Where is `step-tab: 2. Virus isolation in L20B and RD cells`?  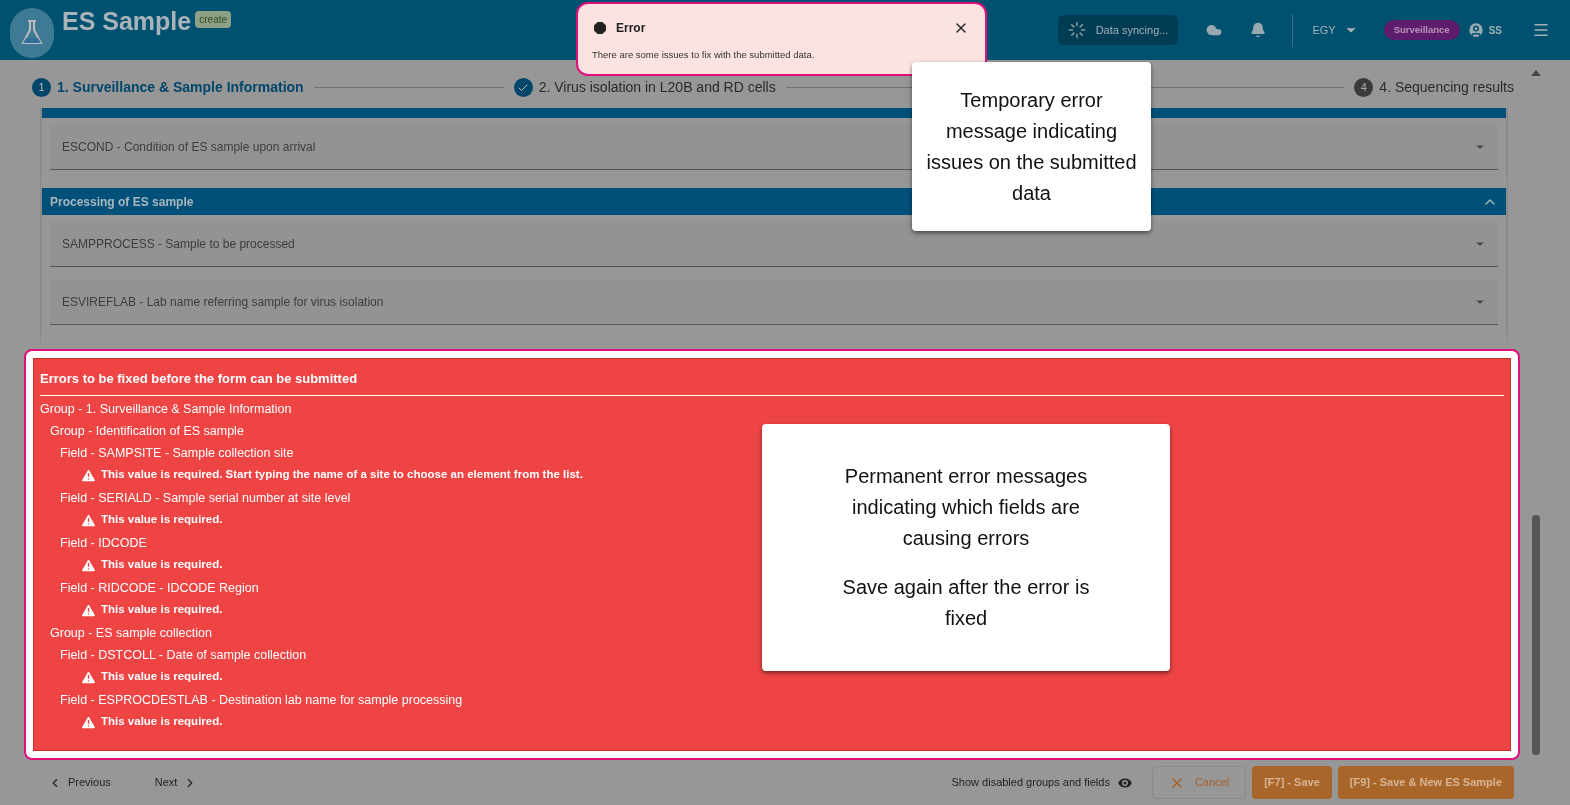 step-tab: 2. Virus isolation in L20B and RD cells is located at coordinates (644, 87).